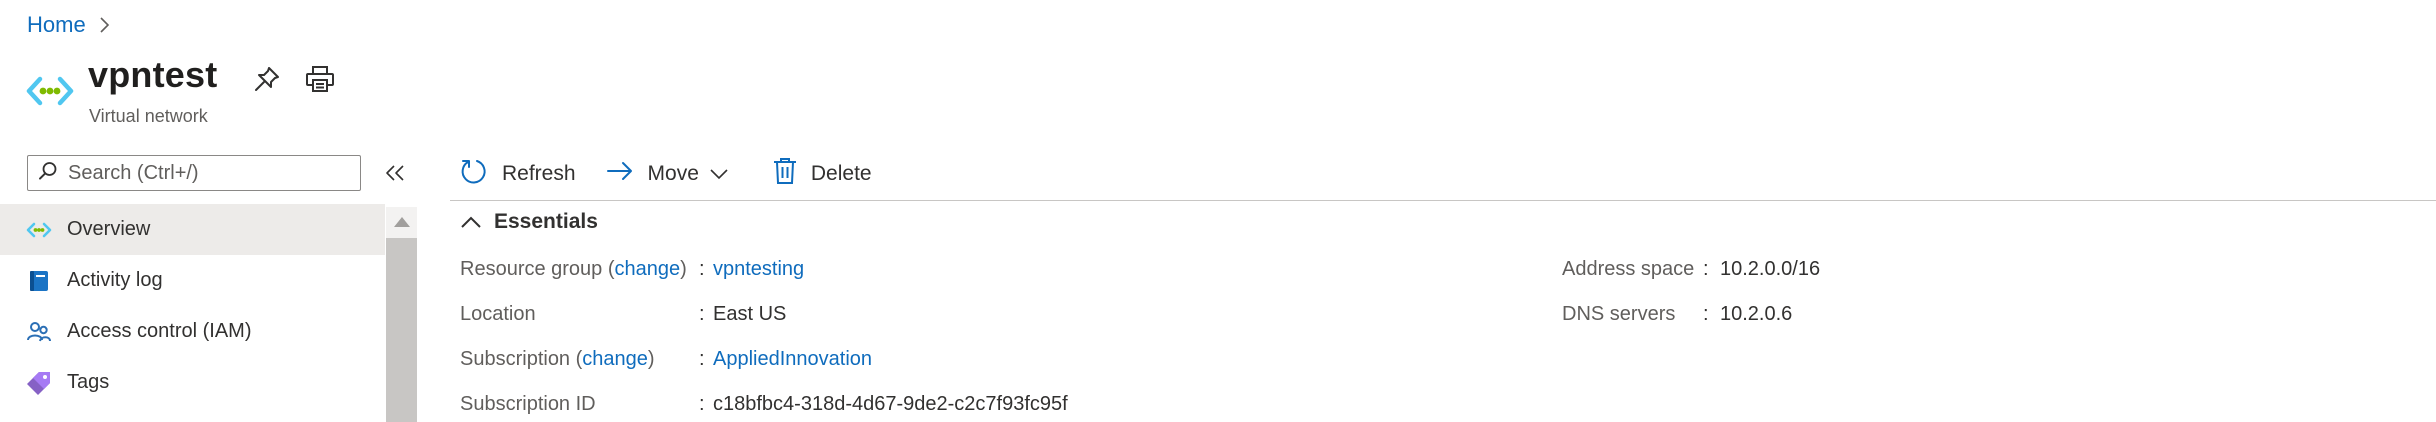 The width and height of the screenshot is (2436, 422). I want to click on move-button: Move, so click(674, 174).